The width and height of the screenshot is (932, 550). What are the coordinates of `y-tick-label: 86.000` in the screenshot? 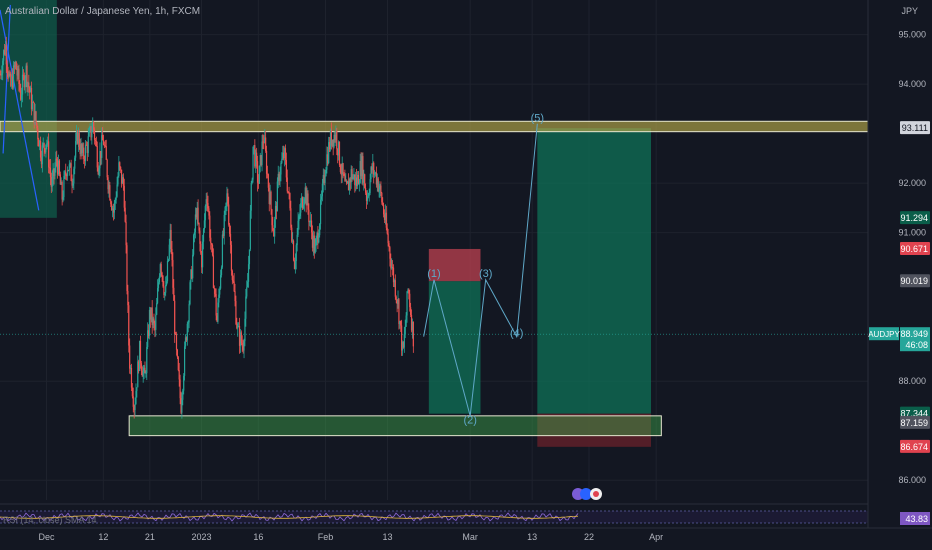 It's located at (912, 480).